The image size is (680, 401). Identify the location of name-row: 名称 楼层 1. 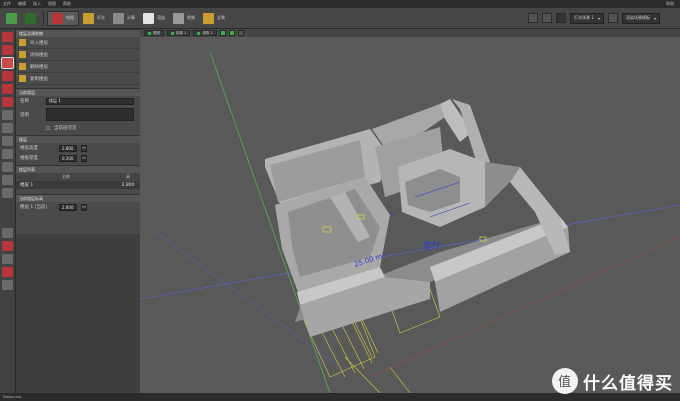
(78, 101).